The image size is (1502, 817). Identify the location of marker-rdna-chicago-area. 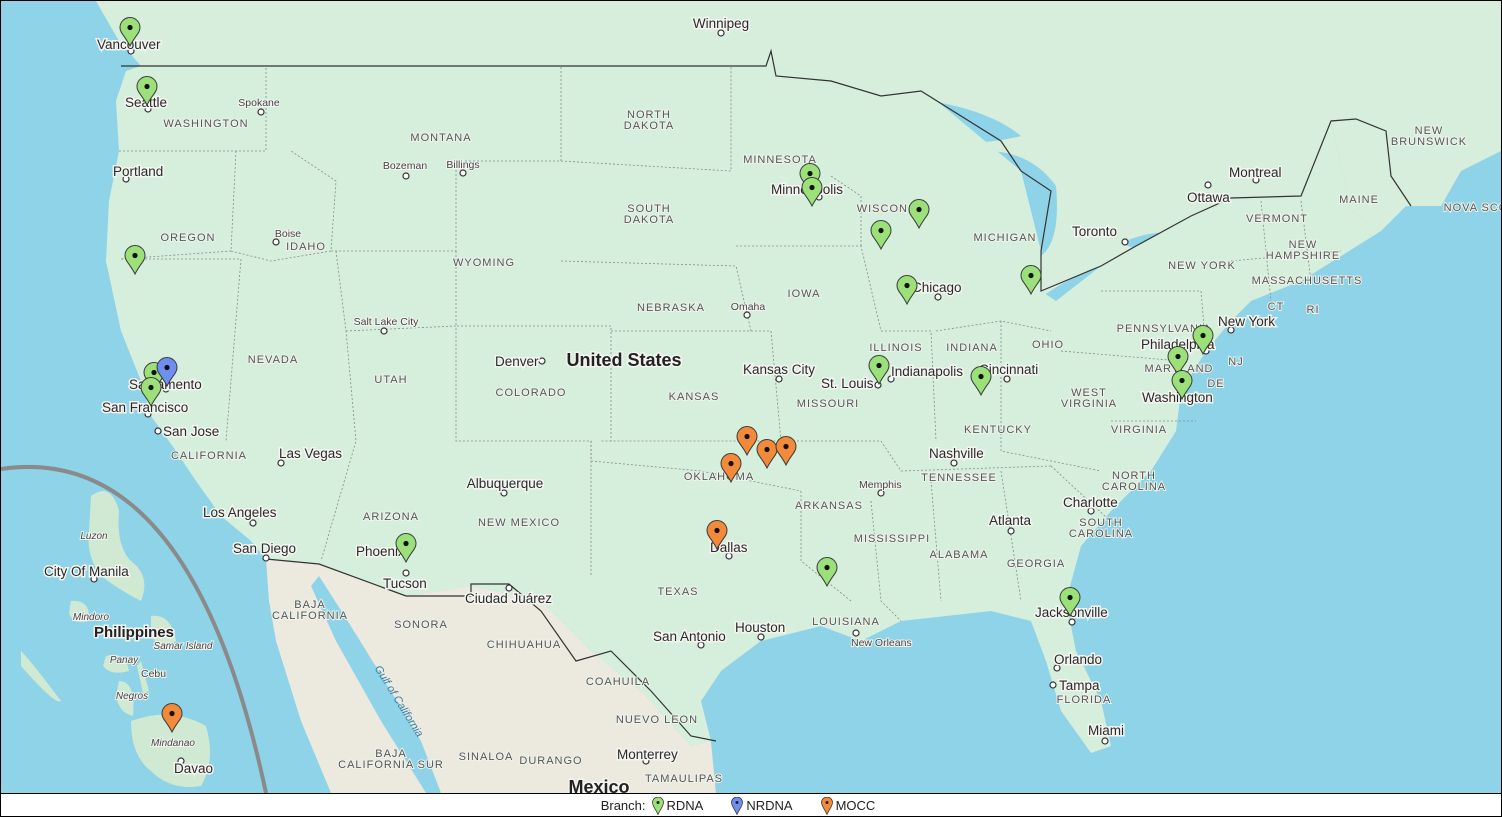
(907, 290).